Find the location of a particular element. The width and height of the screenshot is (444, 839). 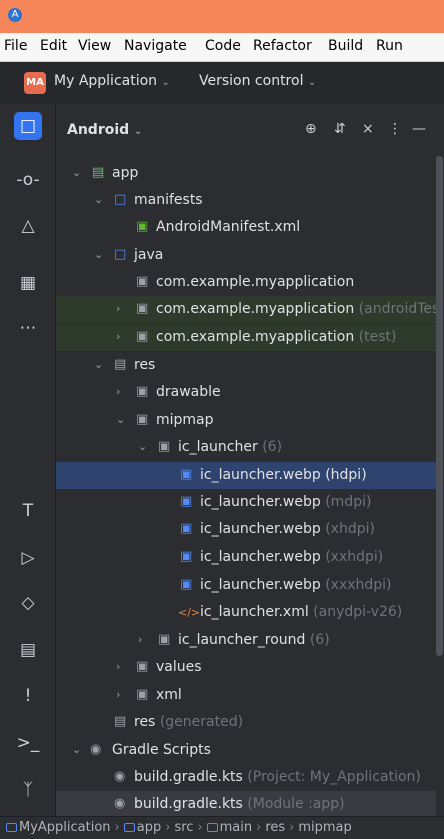

menu-run: Run is located at coordinates (389, 46).